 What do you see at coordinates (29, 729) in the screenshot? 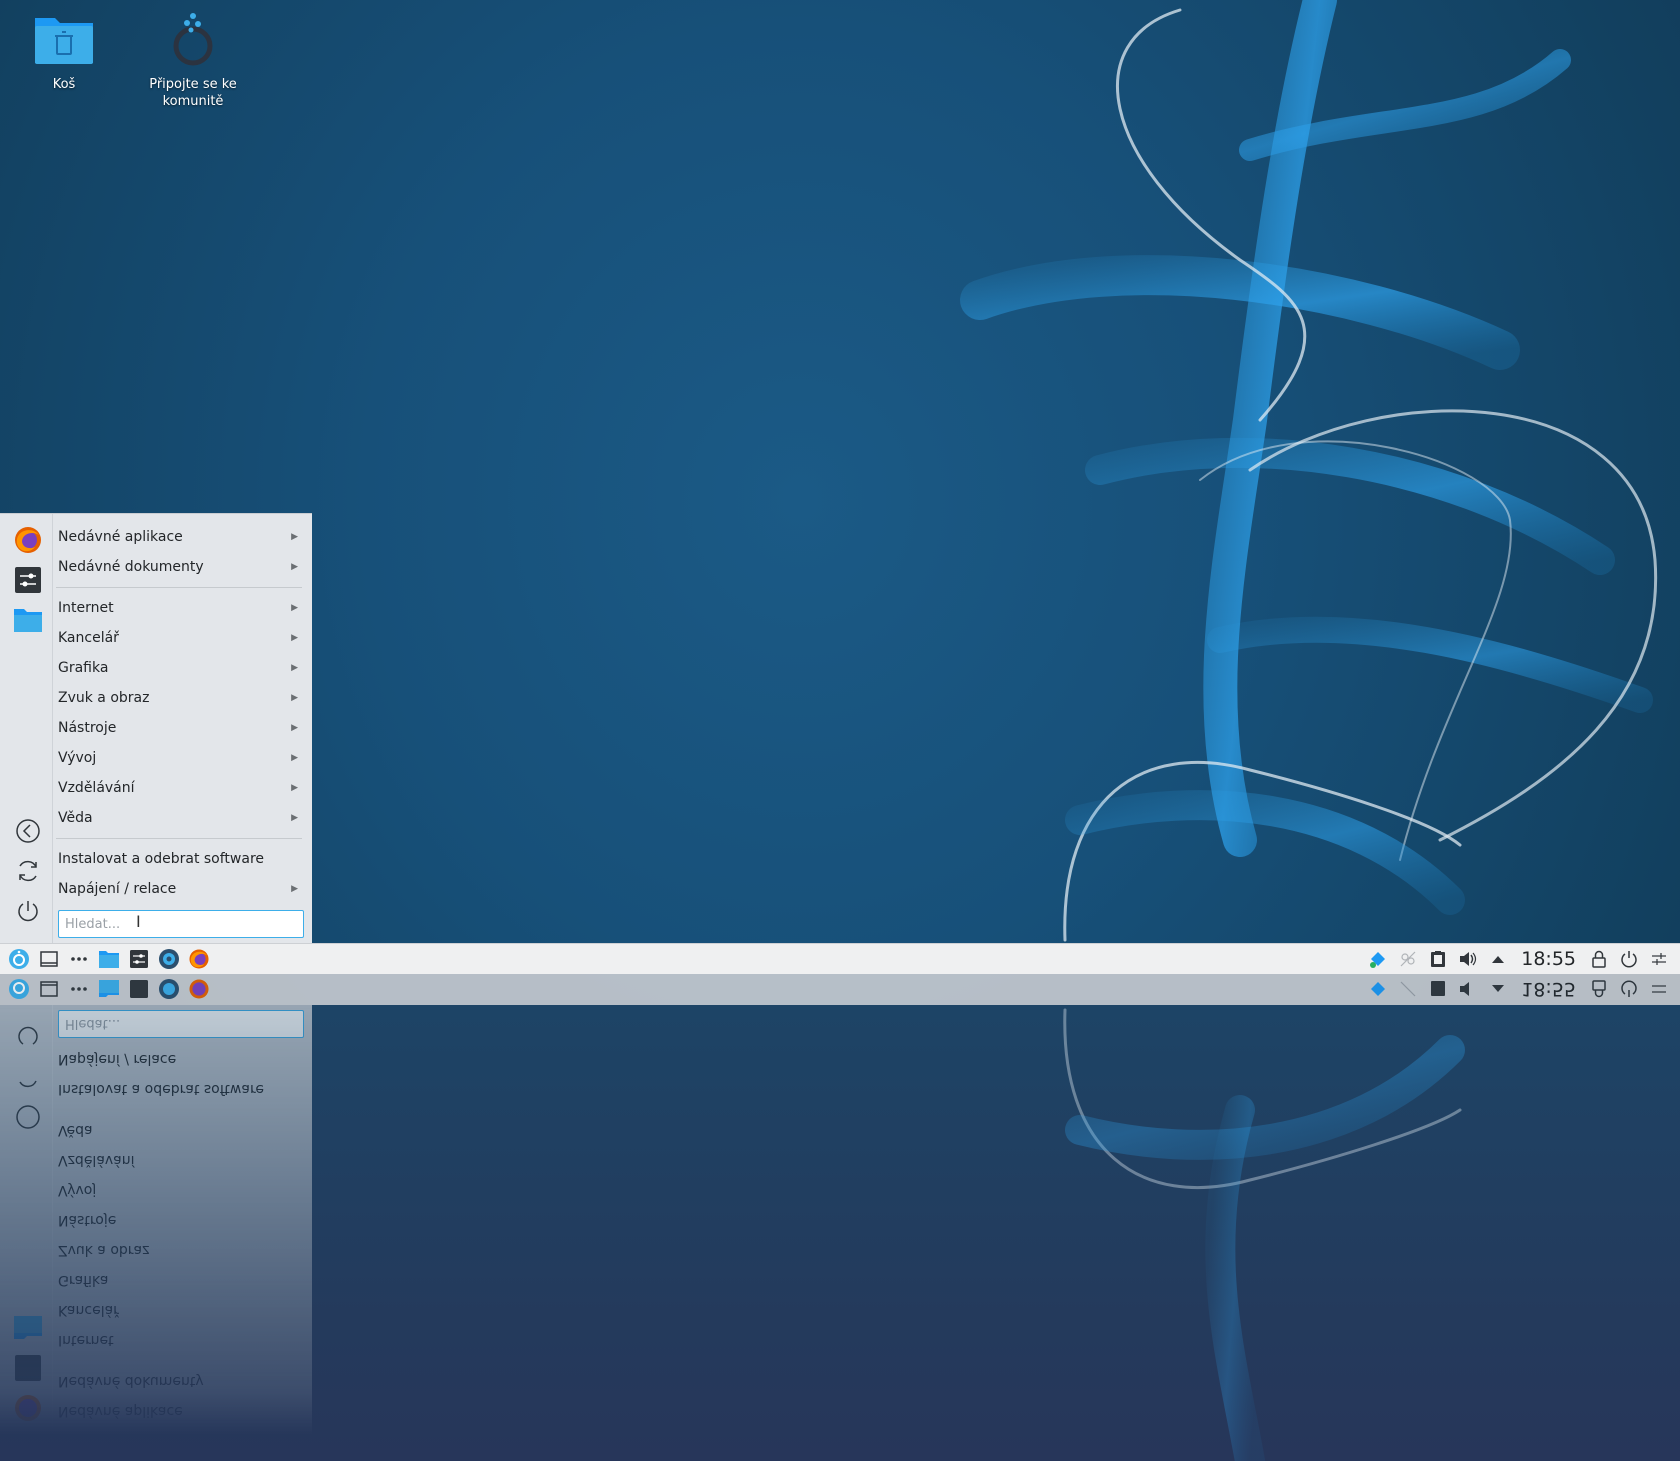
I see `favorites-strip` at bounding box center [29, 729].